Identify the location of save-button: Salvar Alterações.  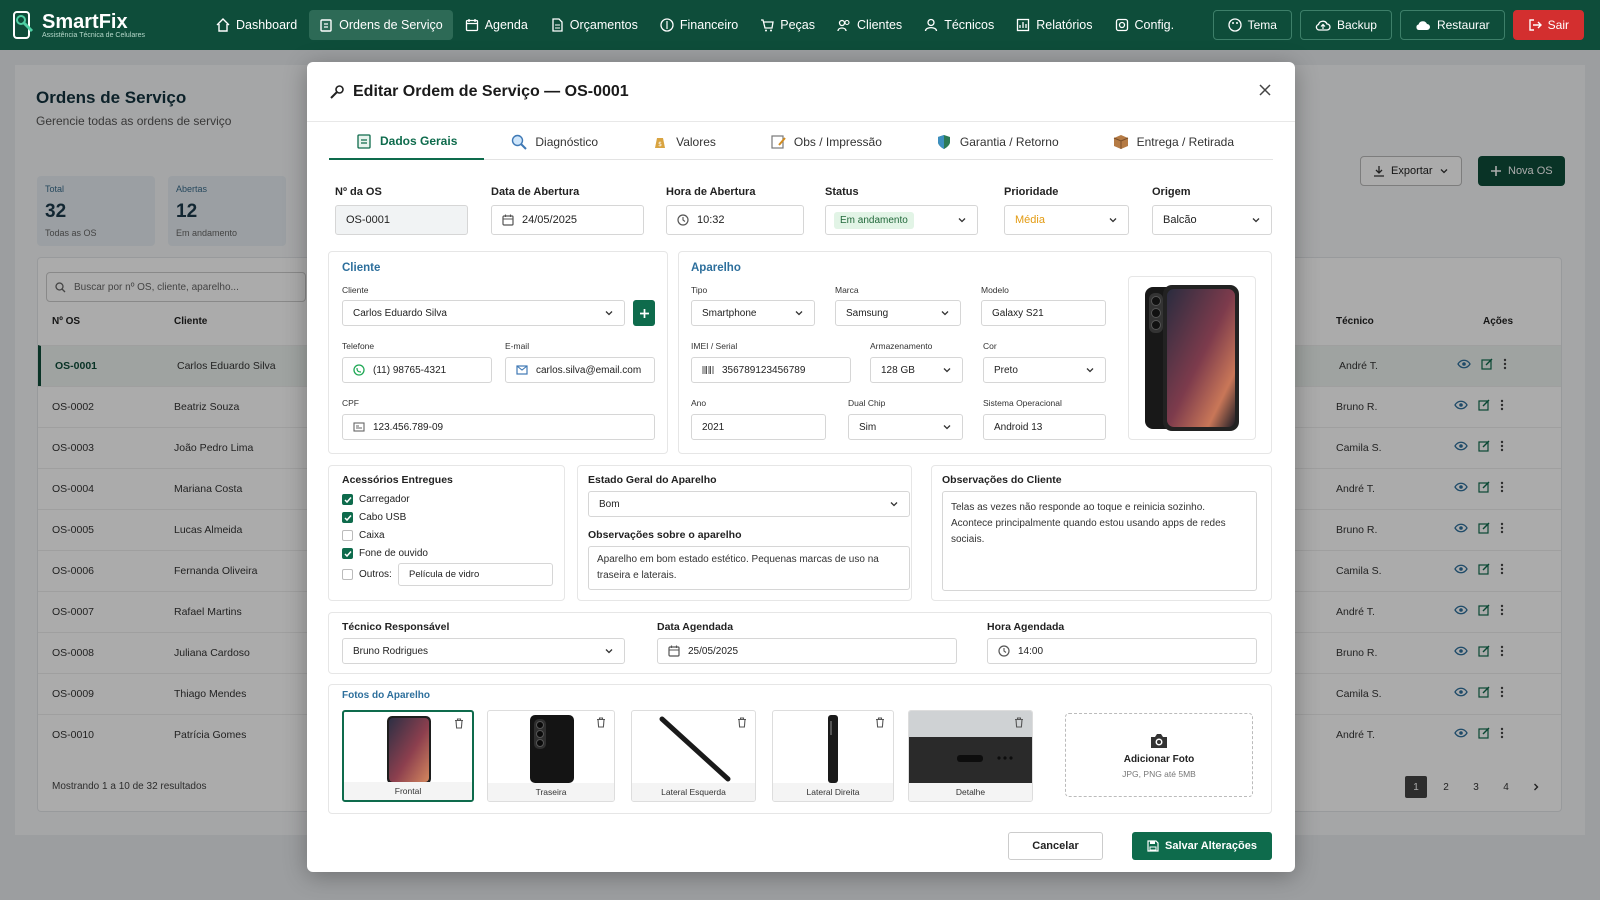
(1202, 846).